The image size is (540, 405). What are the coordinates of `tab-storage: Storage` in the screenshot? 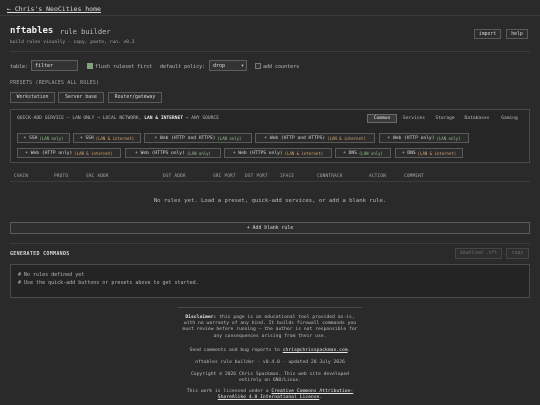 It's located at (445, 118).